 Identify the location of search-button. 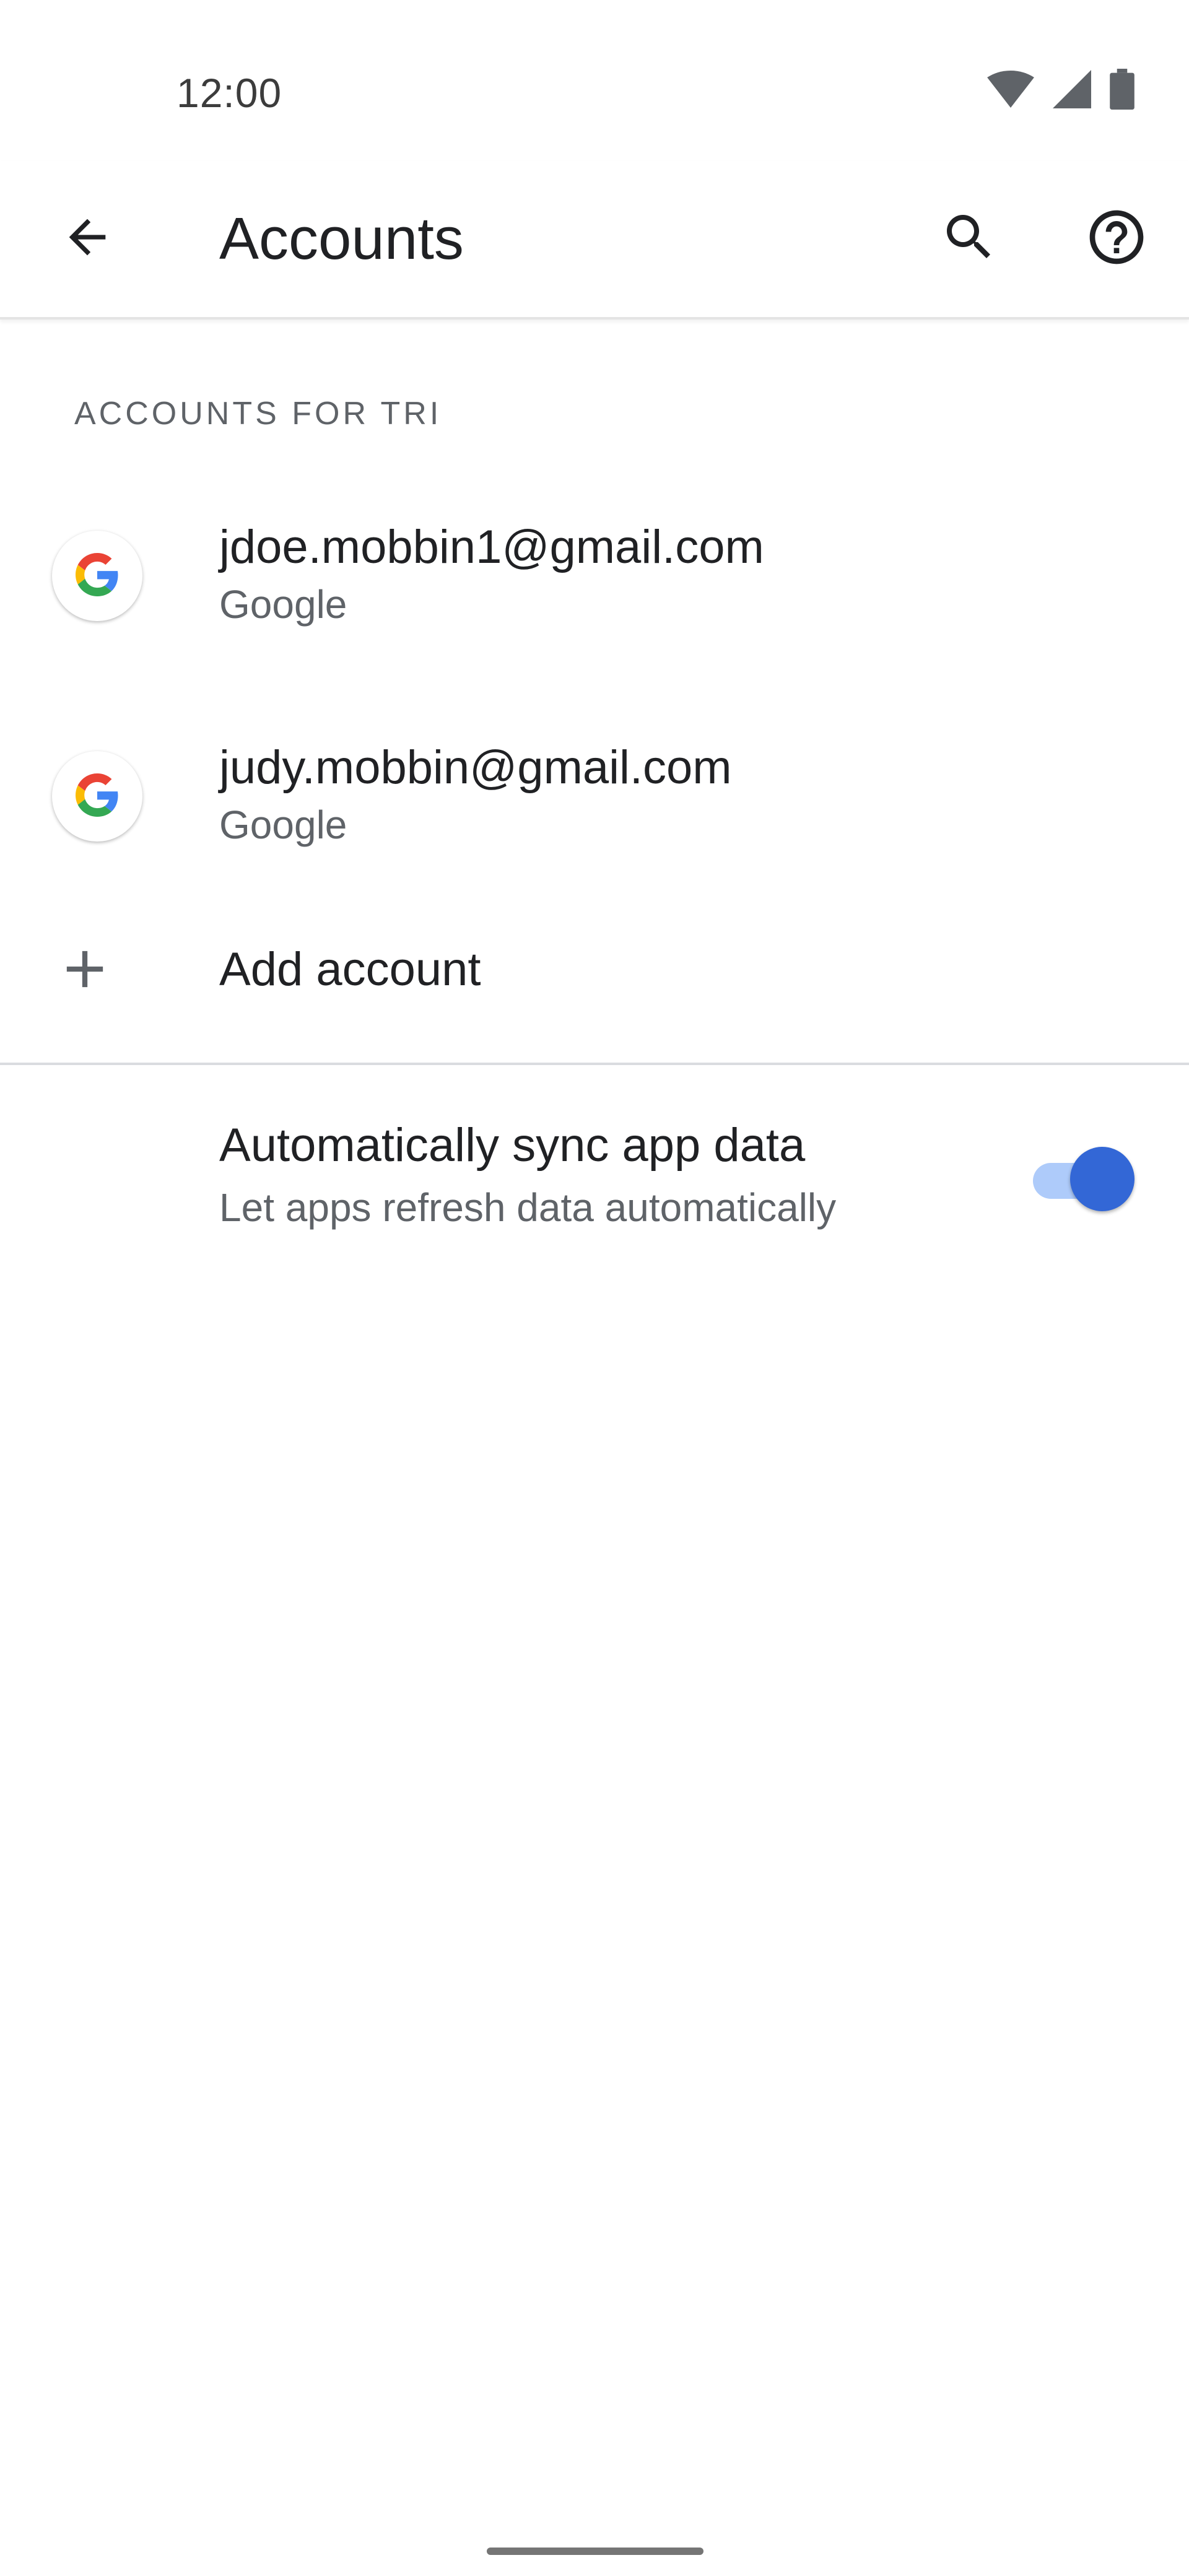
(969, 238).